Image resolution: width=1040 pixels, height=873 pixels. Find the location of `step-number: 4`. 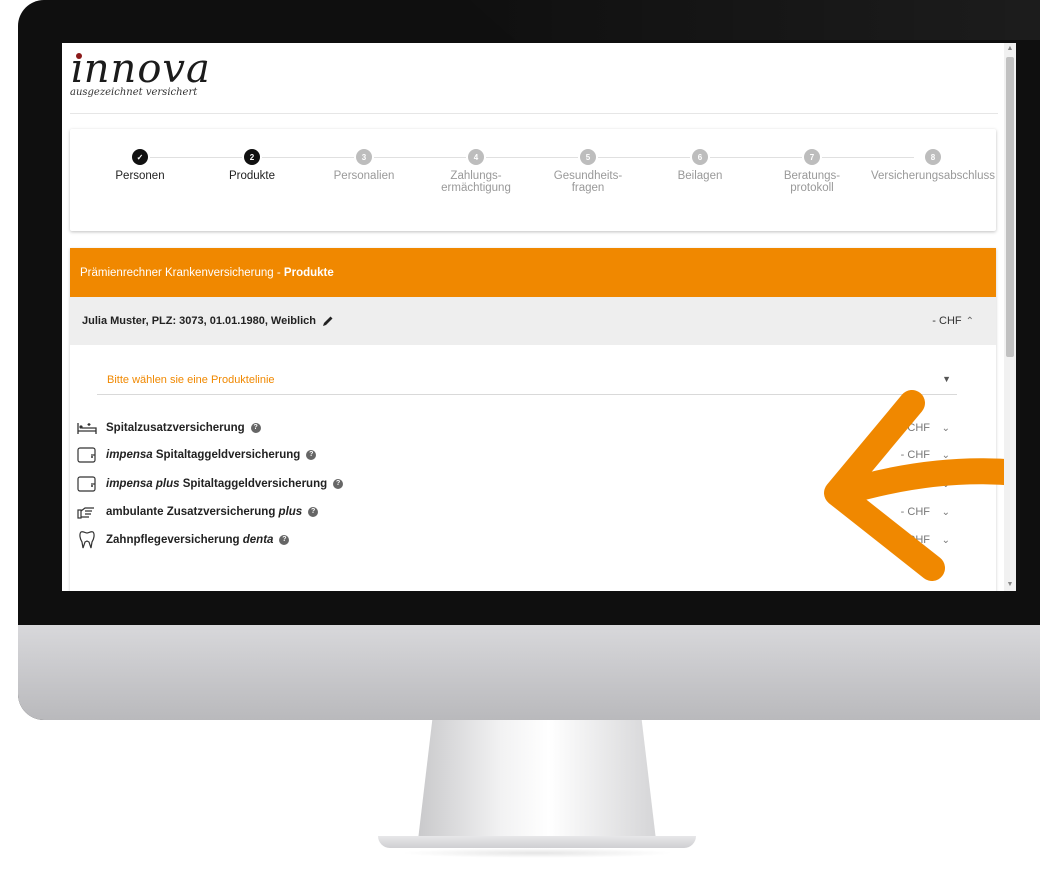

step-number: 4 is located at coordinates (476, 157).